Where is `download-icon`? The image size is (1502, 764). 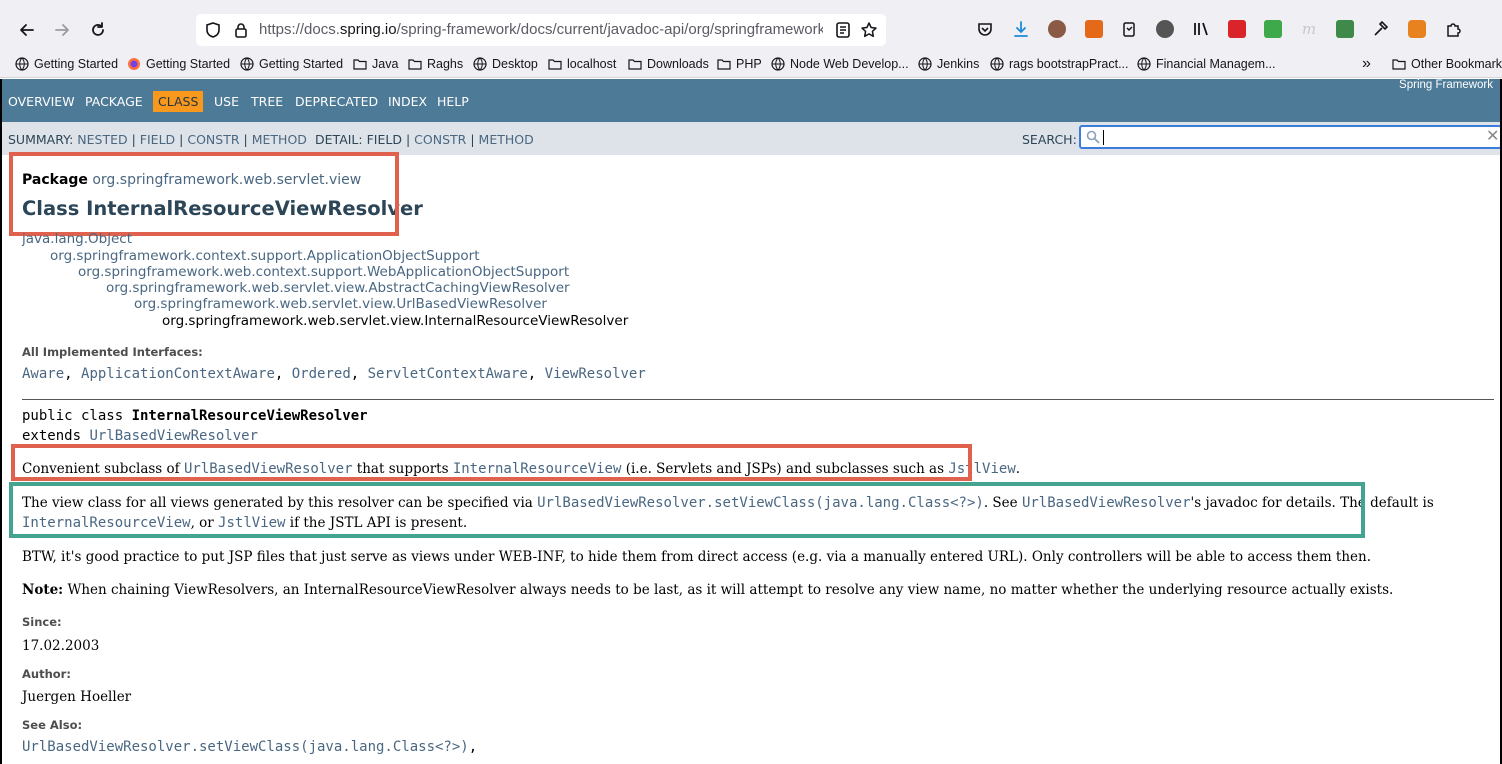
download-icon is located at coordinates (1021, 29).